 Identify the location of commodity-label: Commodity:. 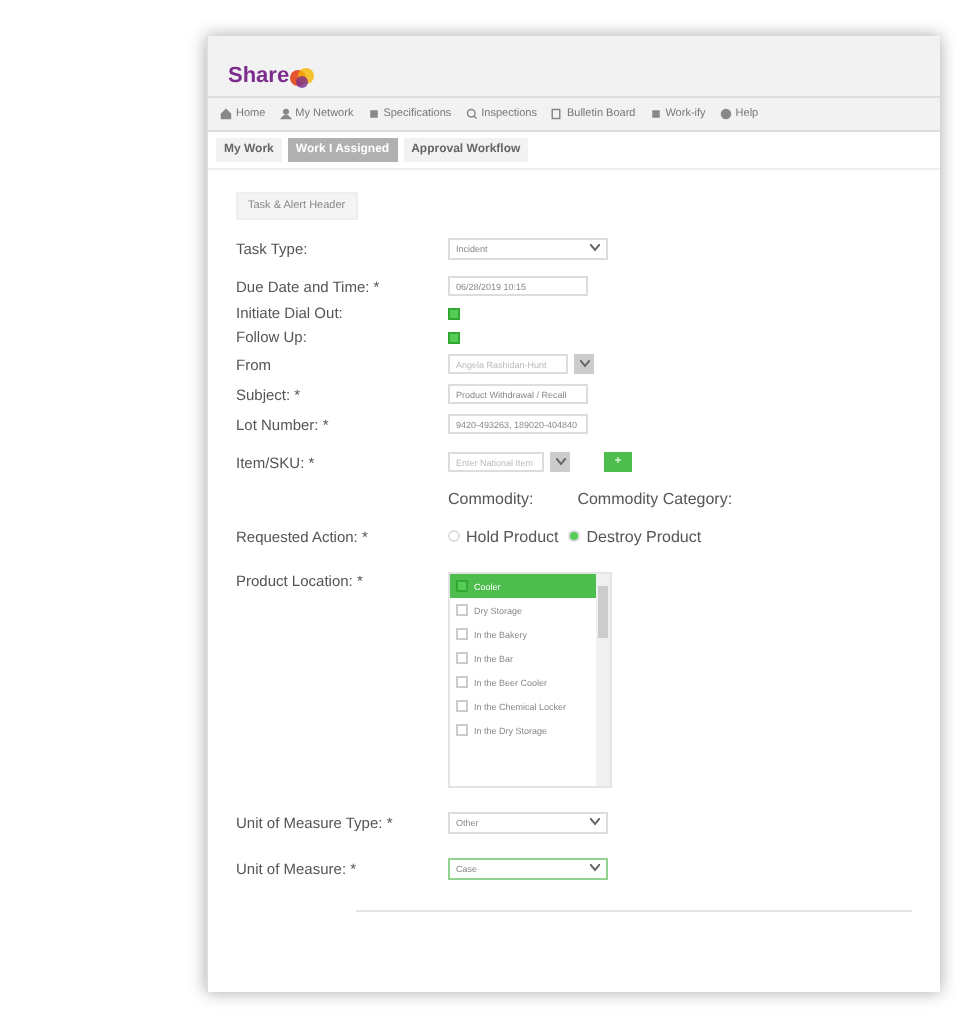
(491, 498).